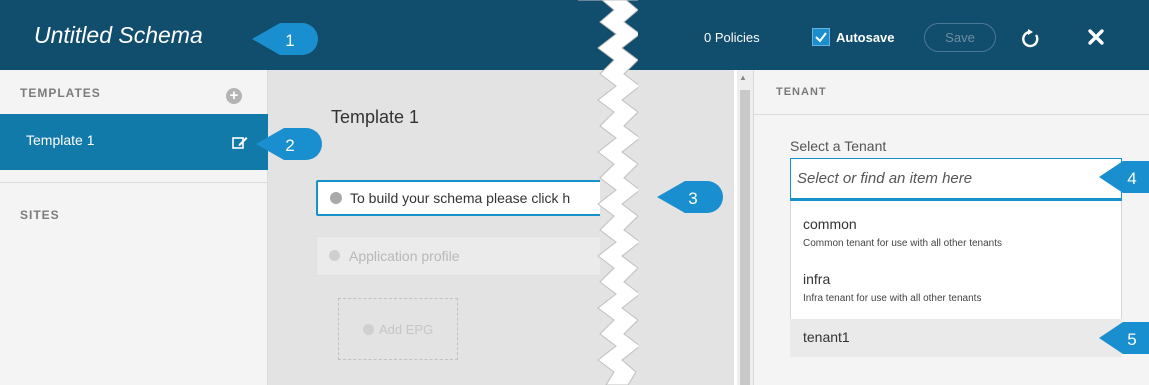 This screenshot has height=385, width=1149. Describe the element at coordinates (1124, 338) in the screenshot. I see `callout-5: 5` at that location.